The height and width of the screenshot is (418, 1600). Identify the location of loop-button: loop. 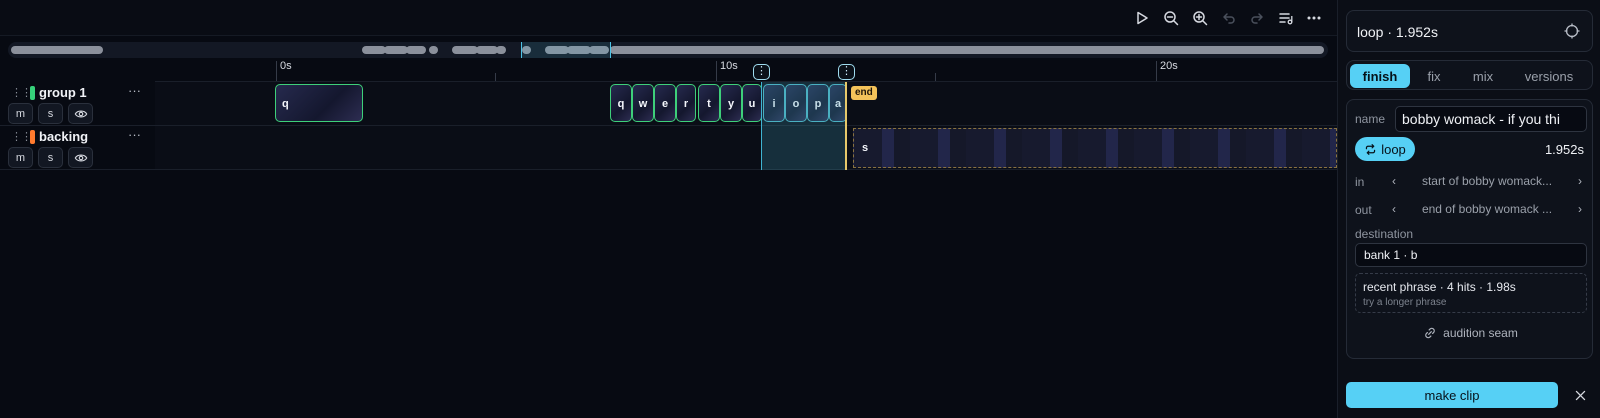
(1385, 149).